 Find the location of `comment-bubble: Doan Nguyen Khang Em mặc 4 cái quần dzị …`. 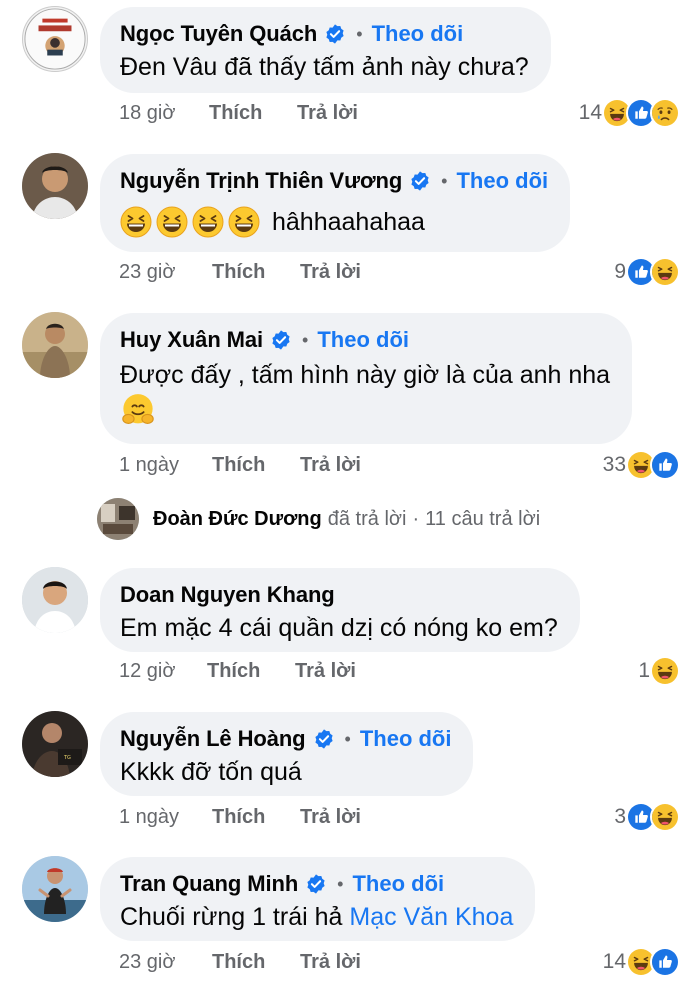

comment-bubble: Doan Nguyen Khang Em mặc 4 cái quần dzị … is located at coordinates (340, 610).